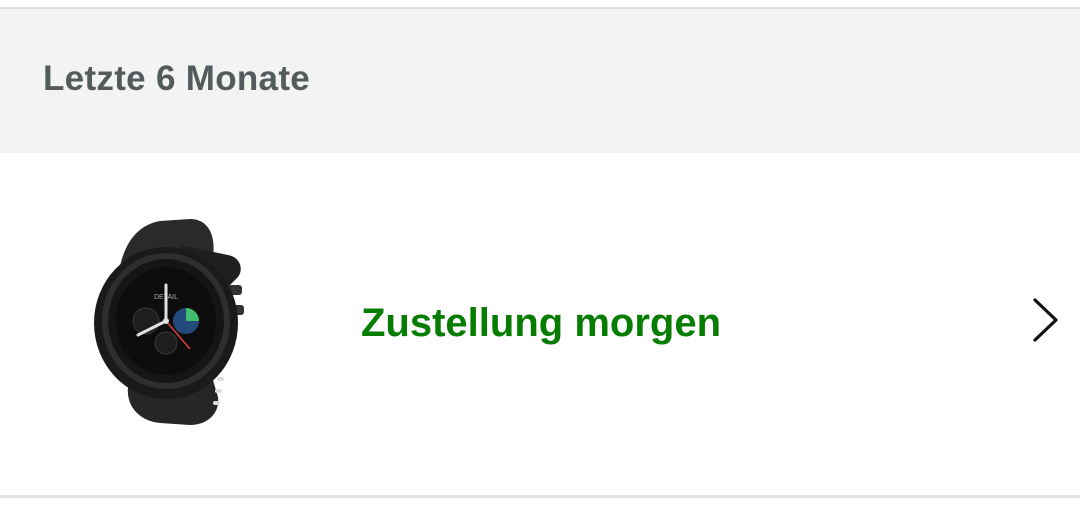 The image size is (1080, 505). Describe the element at coordinates (1045, 320) in the screenshot. I see `chevron-right-icon` at that location.